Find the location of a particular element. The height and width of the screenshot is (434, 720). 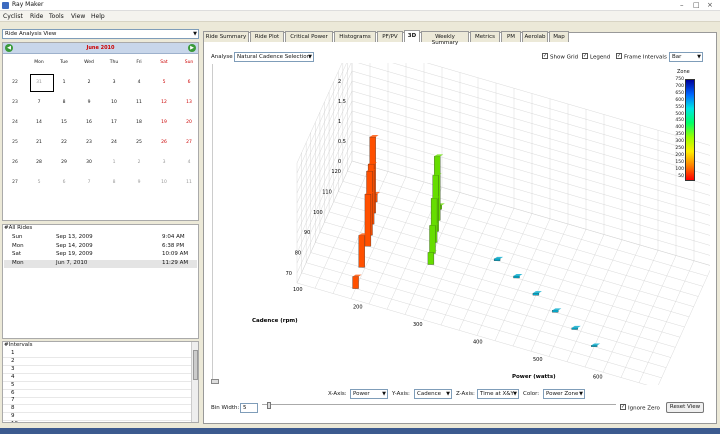

menu-view: View is located at coordinates (78, 16).